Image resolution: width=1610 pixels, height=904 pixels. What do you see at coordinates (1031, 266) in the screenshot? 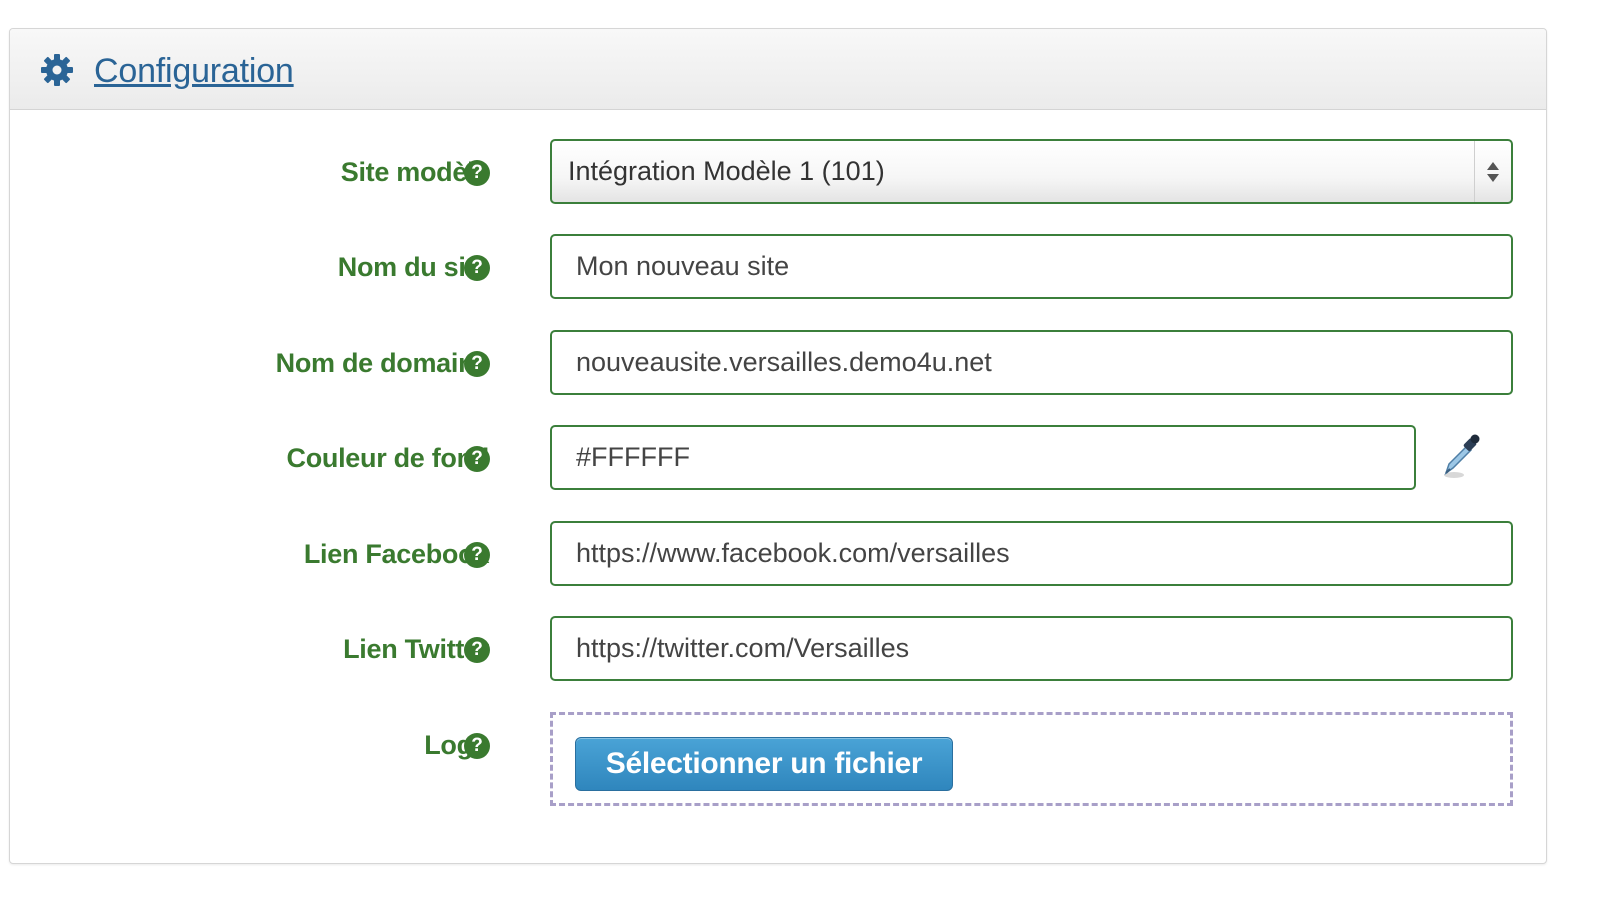
I see `nom-du-site-input: Mon nouveau site` at bounding box center [1031, 266].